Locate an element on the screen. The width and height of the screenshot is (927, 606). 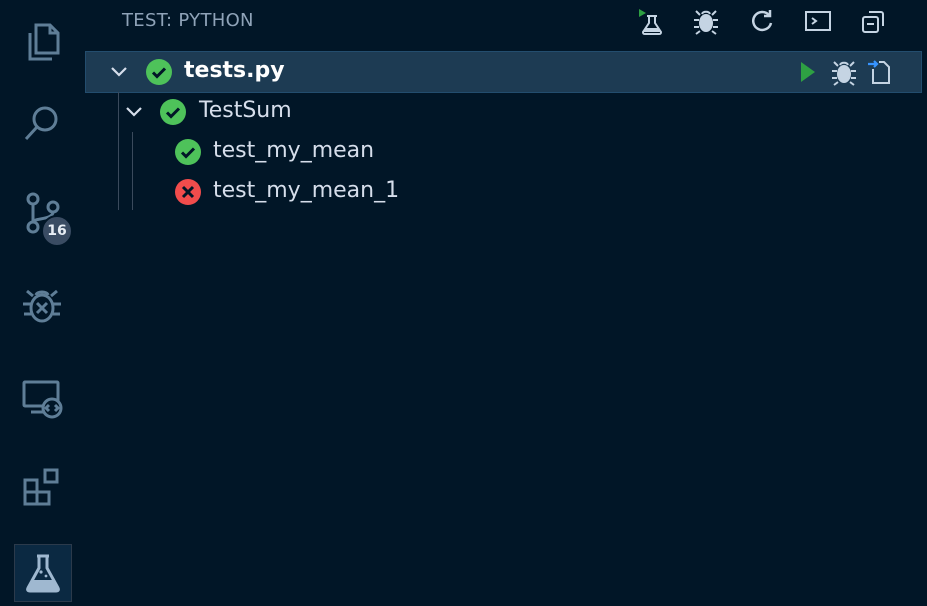
test-failed-icon is located at coordinates (188, 192).